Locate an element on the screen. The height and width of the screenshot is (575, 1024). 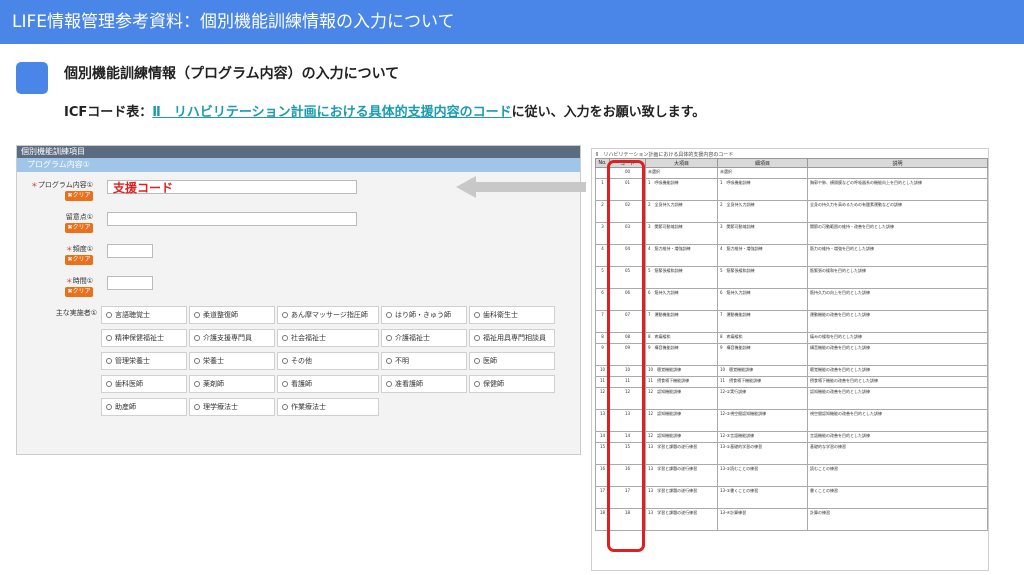
header-bar: LIFE情報管理参考資料：個別機能訓練情報の入力について is located at coordinates (512, 22).